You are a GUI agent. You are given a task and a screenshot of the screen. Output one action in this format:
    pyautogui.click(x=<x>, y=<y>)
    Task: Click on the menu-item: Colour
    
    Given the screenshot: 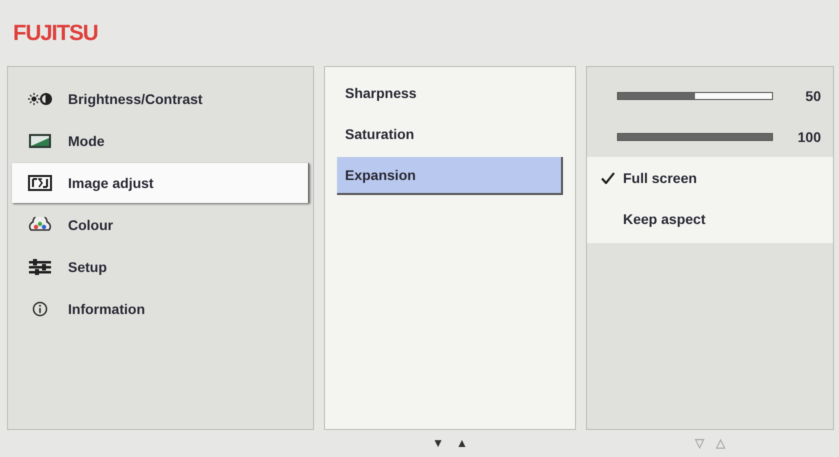 What is the action you would take?
    pyautogui.click(x=160, y=225)
    